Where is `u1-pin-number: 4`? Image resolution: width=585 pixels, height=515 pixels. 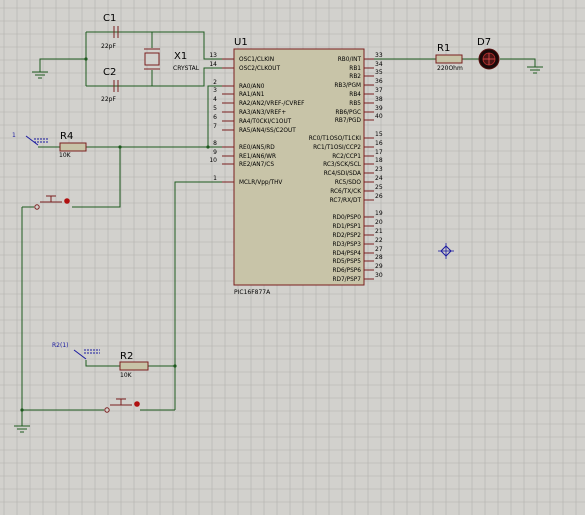 u1-pin-number: 4 is located at coordinates (215, 99).